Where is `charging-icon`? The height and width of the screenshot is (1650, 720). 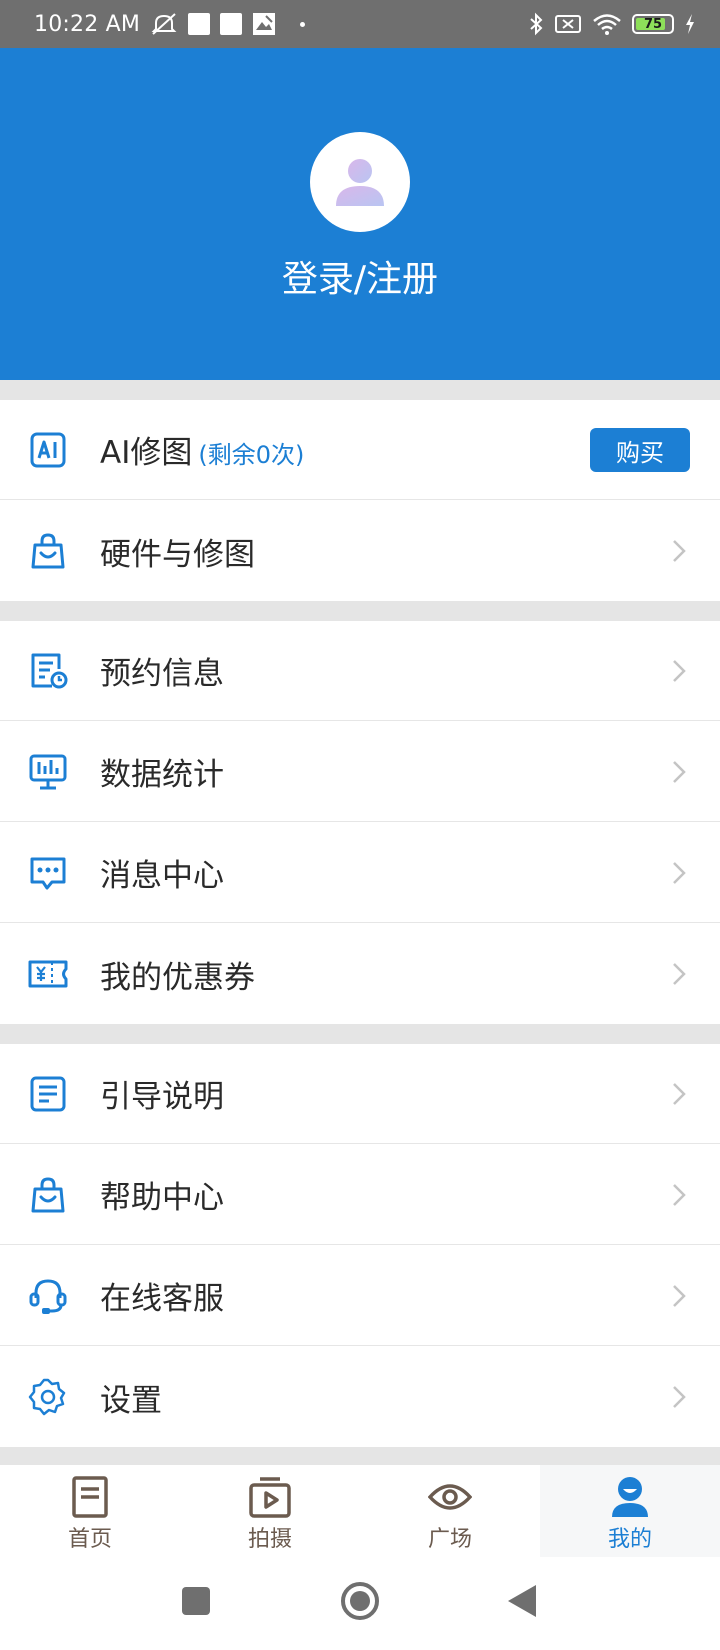 charging-icon is located at coordinates (690, 24).